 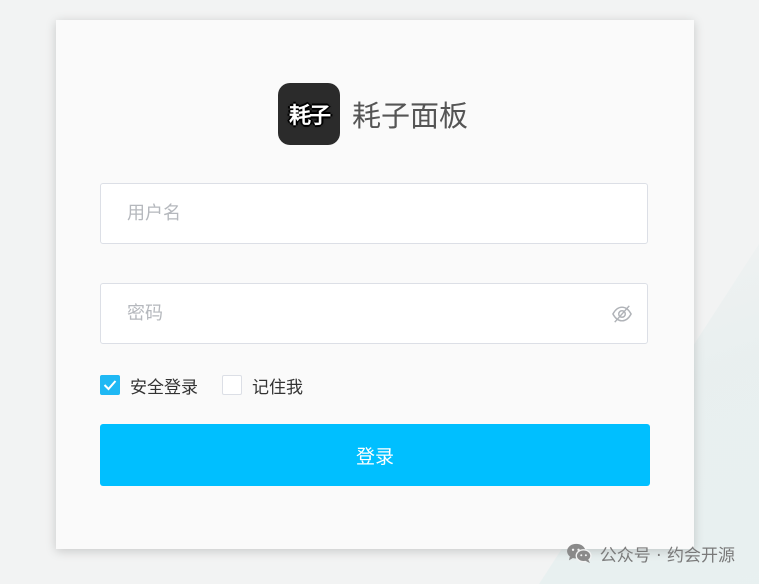 What do you see at coordinates (622, 314) in the screenshot?
I see `eye-slash-icon` at bounding box center [622, 314].